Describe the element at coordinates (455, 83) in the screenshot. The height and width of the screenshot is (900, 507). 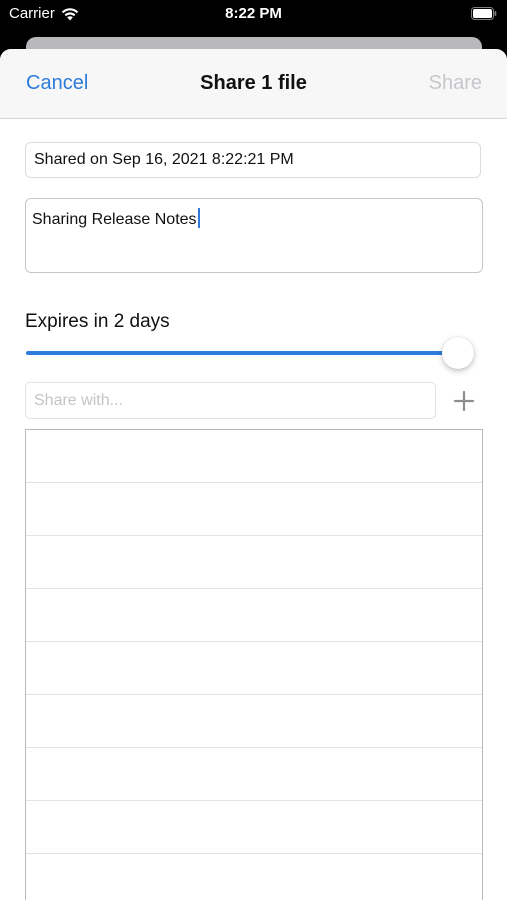
I see `share-button: Share` at that location.